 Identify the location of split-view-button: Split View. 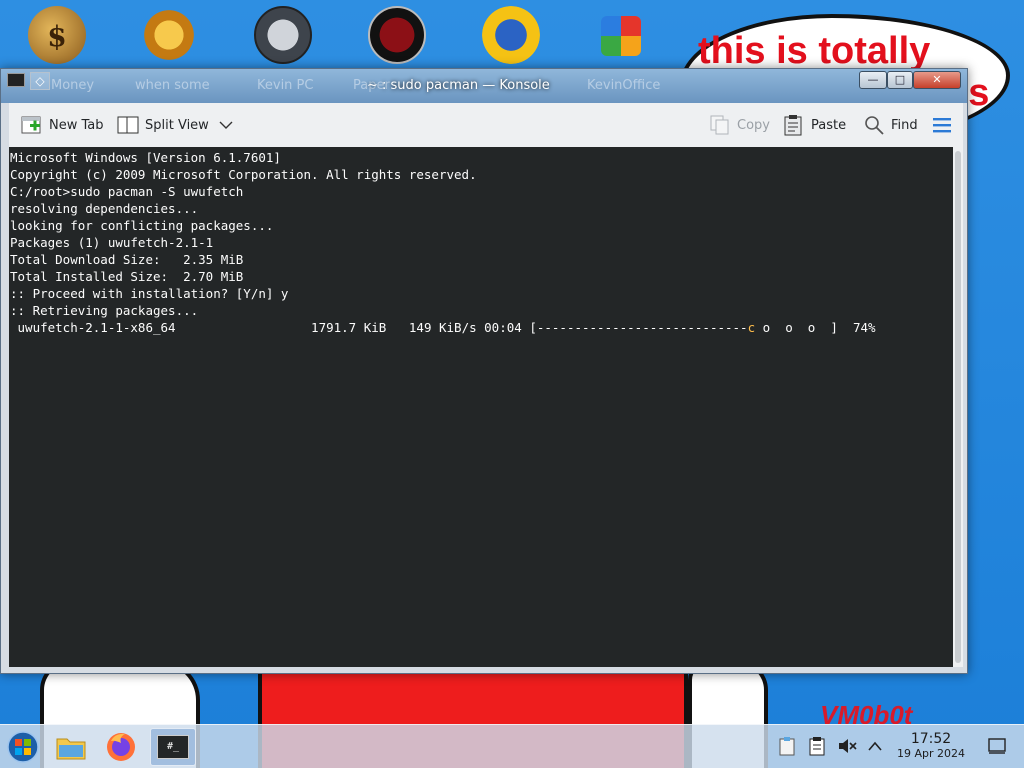
(176, 125).